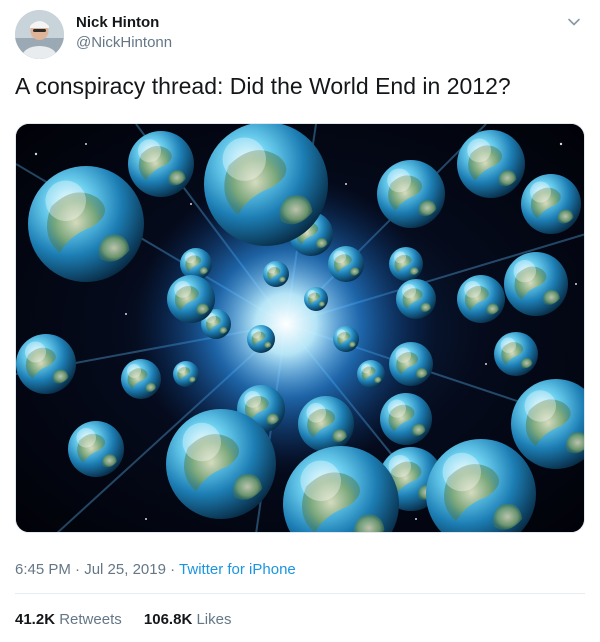  What do you see at coordinates (90, 619) in the screenshot?
I see `retweets-label: Retweets` at bounding box center [90, 619].